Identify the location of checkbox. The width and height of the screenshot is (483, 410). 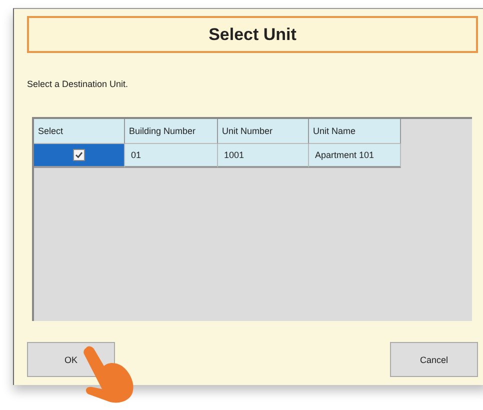
(79, 155).